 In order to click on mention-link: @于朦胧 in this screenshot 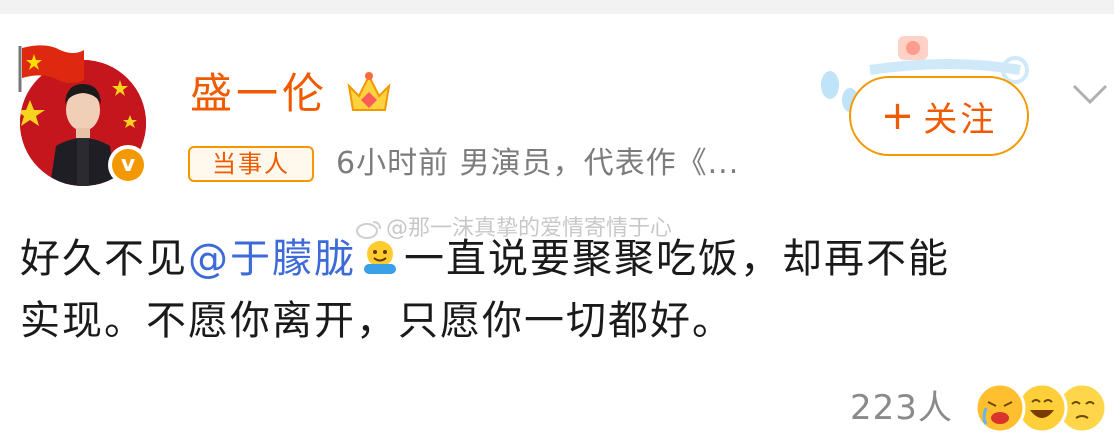, I will do `click(272, 259)`.